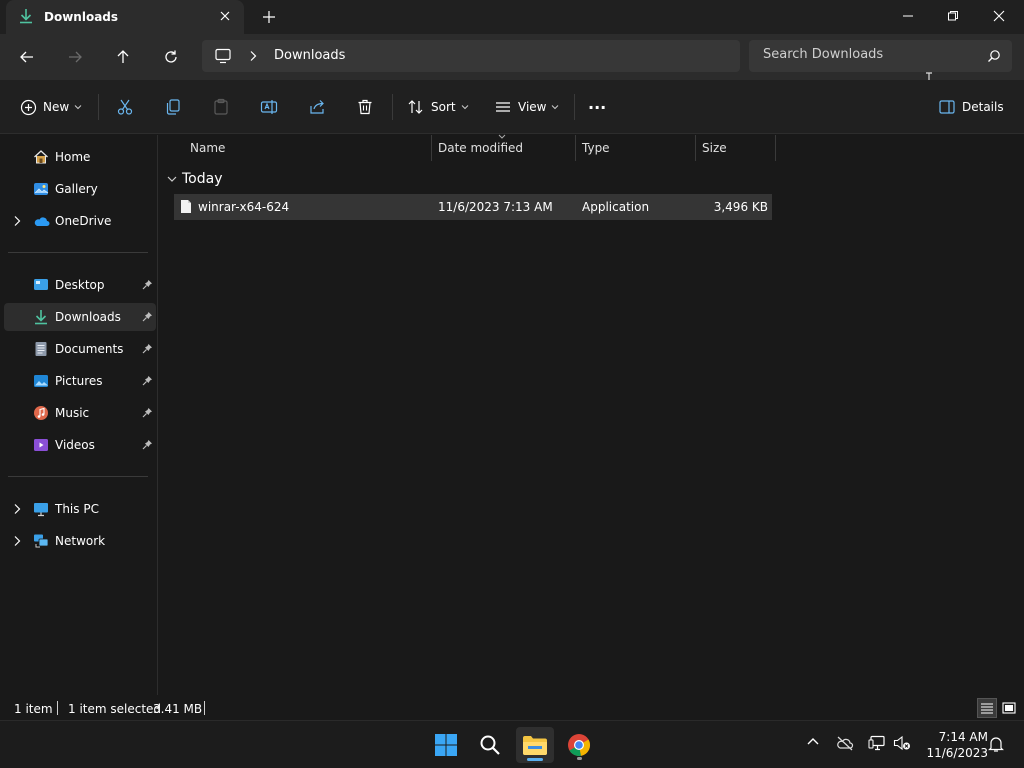 The image size is (1024, 768). Describe the element at coordinates (72, 413) in the screenshot. I see `sidebar-item-label: Music` at that location.